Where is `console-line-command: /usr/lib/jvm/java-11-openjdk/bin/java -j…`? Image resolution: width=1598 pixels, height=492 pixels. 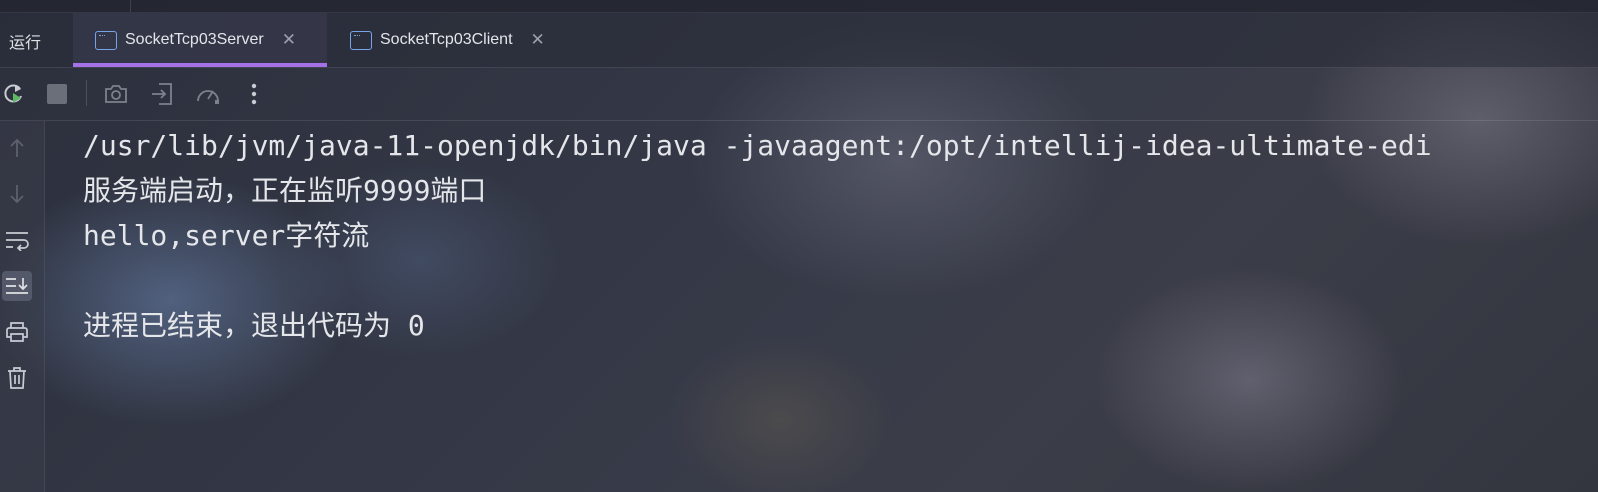 console-line-command: /usr/lib/jvm/java-11-openjdk/bin/java -j… is located at coordinates (757, 145).